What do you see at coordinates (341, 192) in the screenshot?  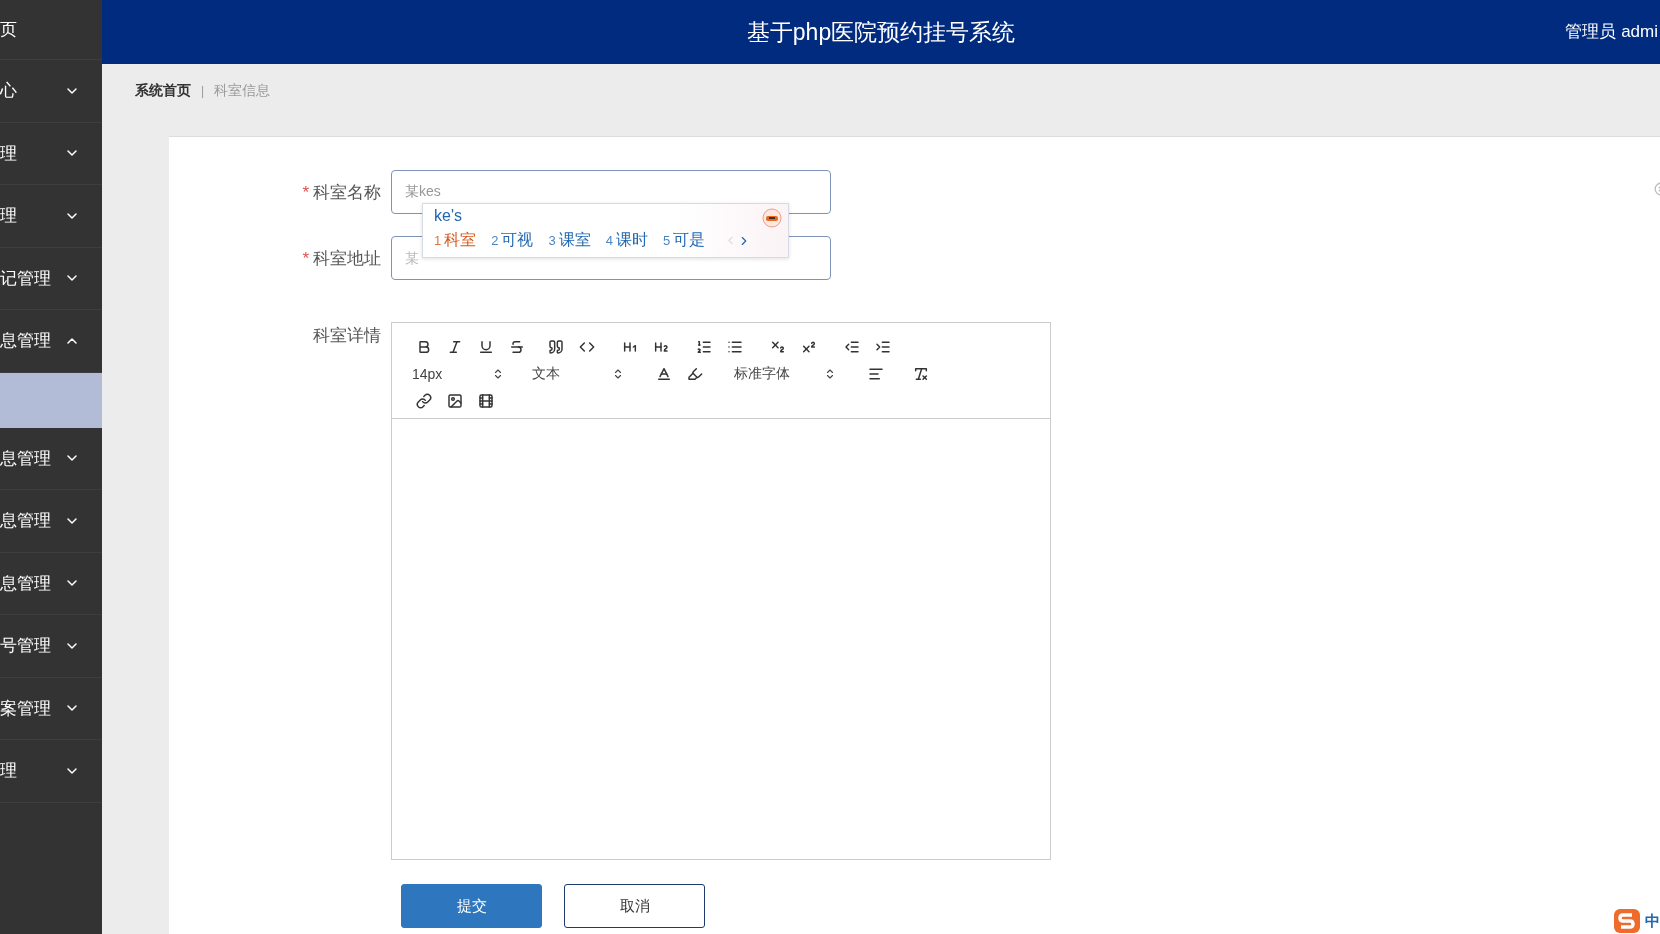 I see `field-label: * 科室名称` at bounding box center [341, 192].